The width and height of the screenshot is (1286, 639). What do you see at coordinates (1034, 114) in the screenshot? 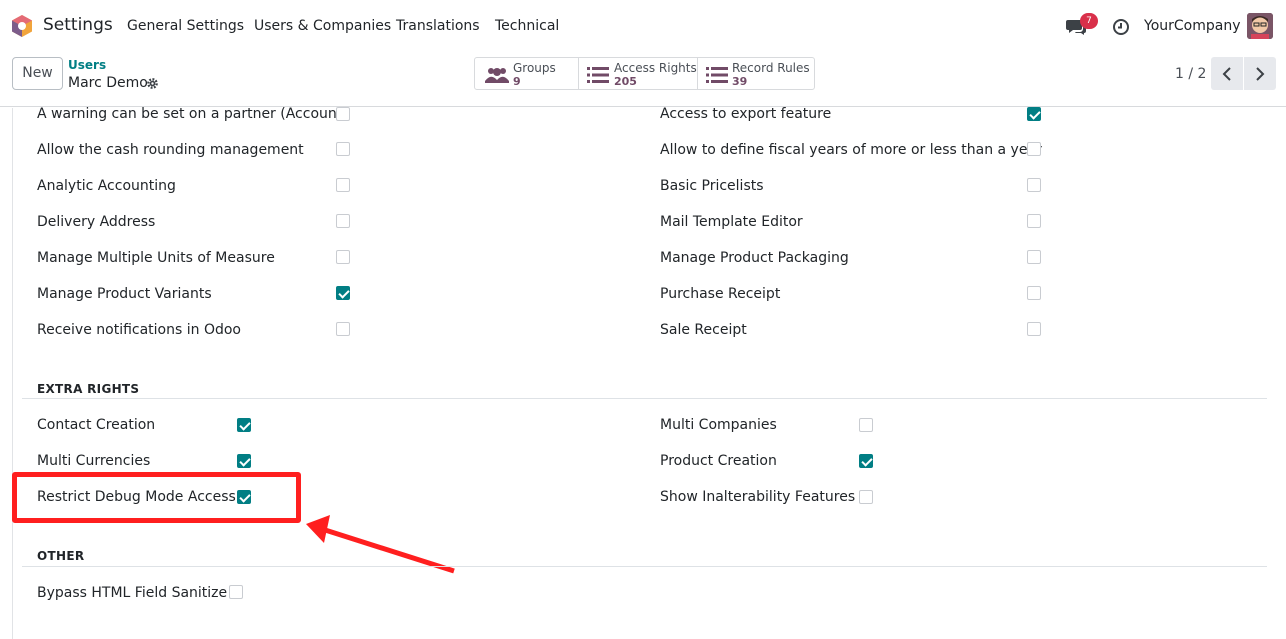
I see `checkbox-export-feature` at bounding box center [1034, 114].